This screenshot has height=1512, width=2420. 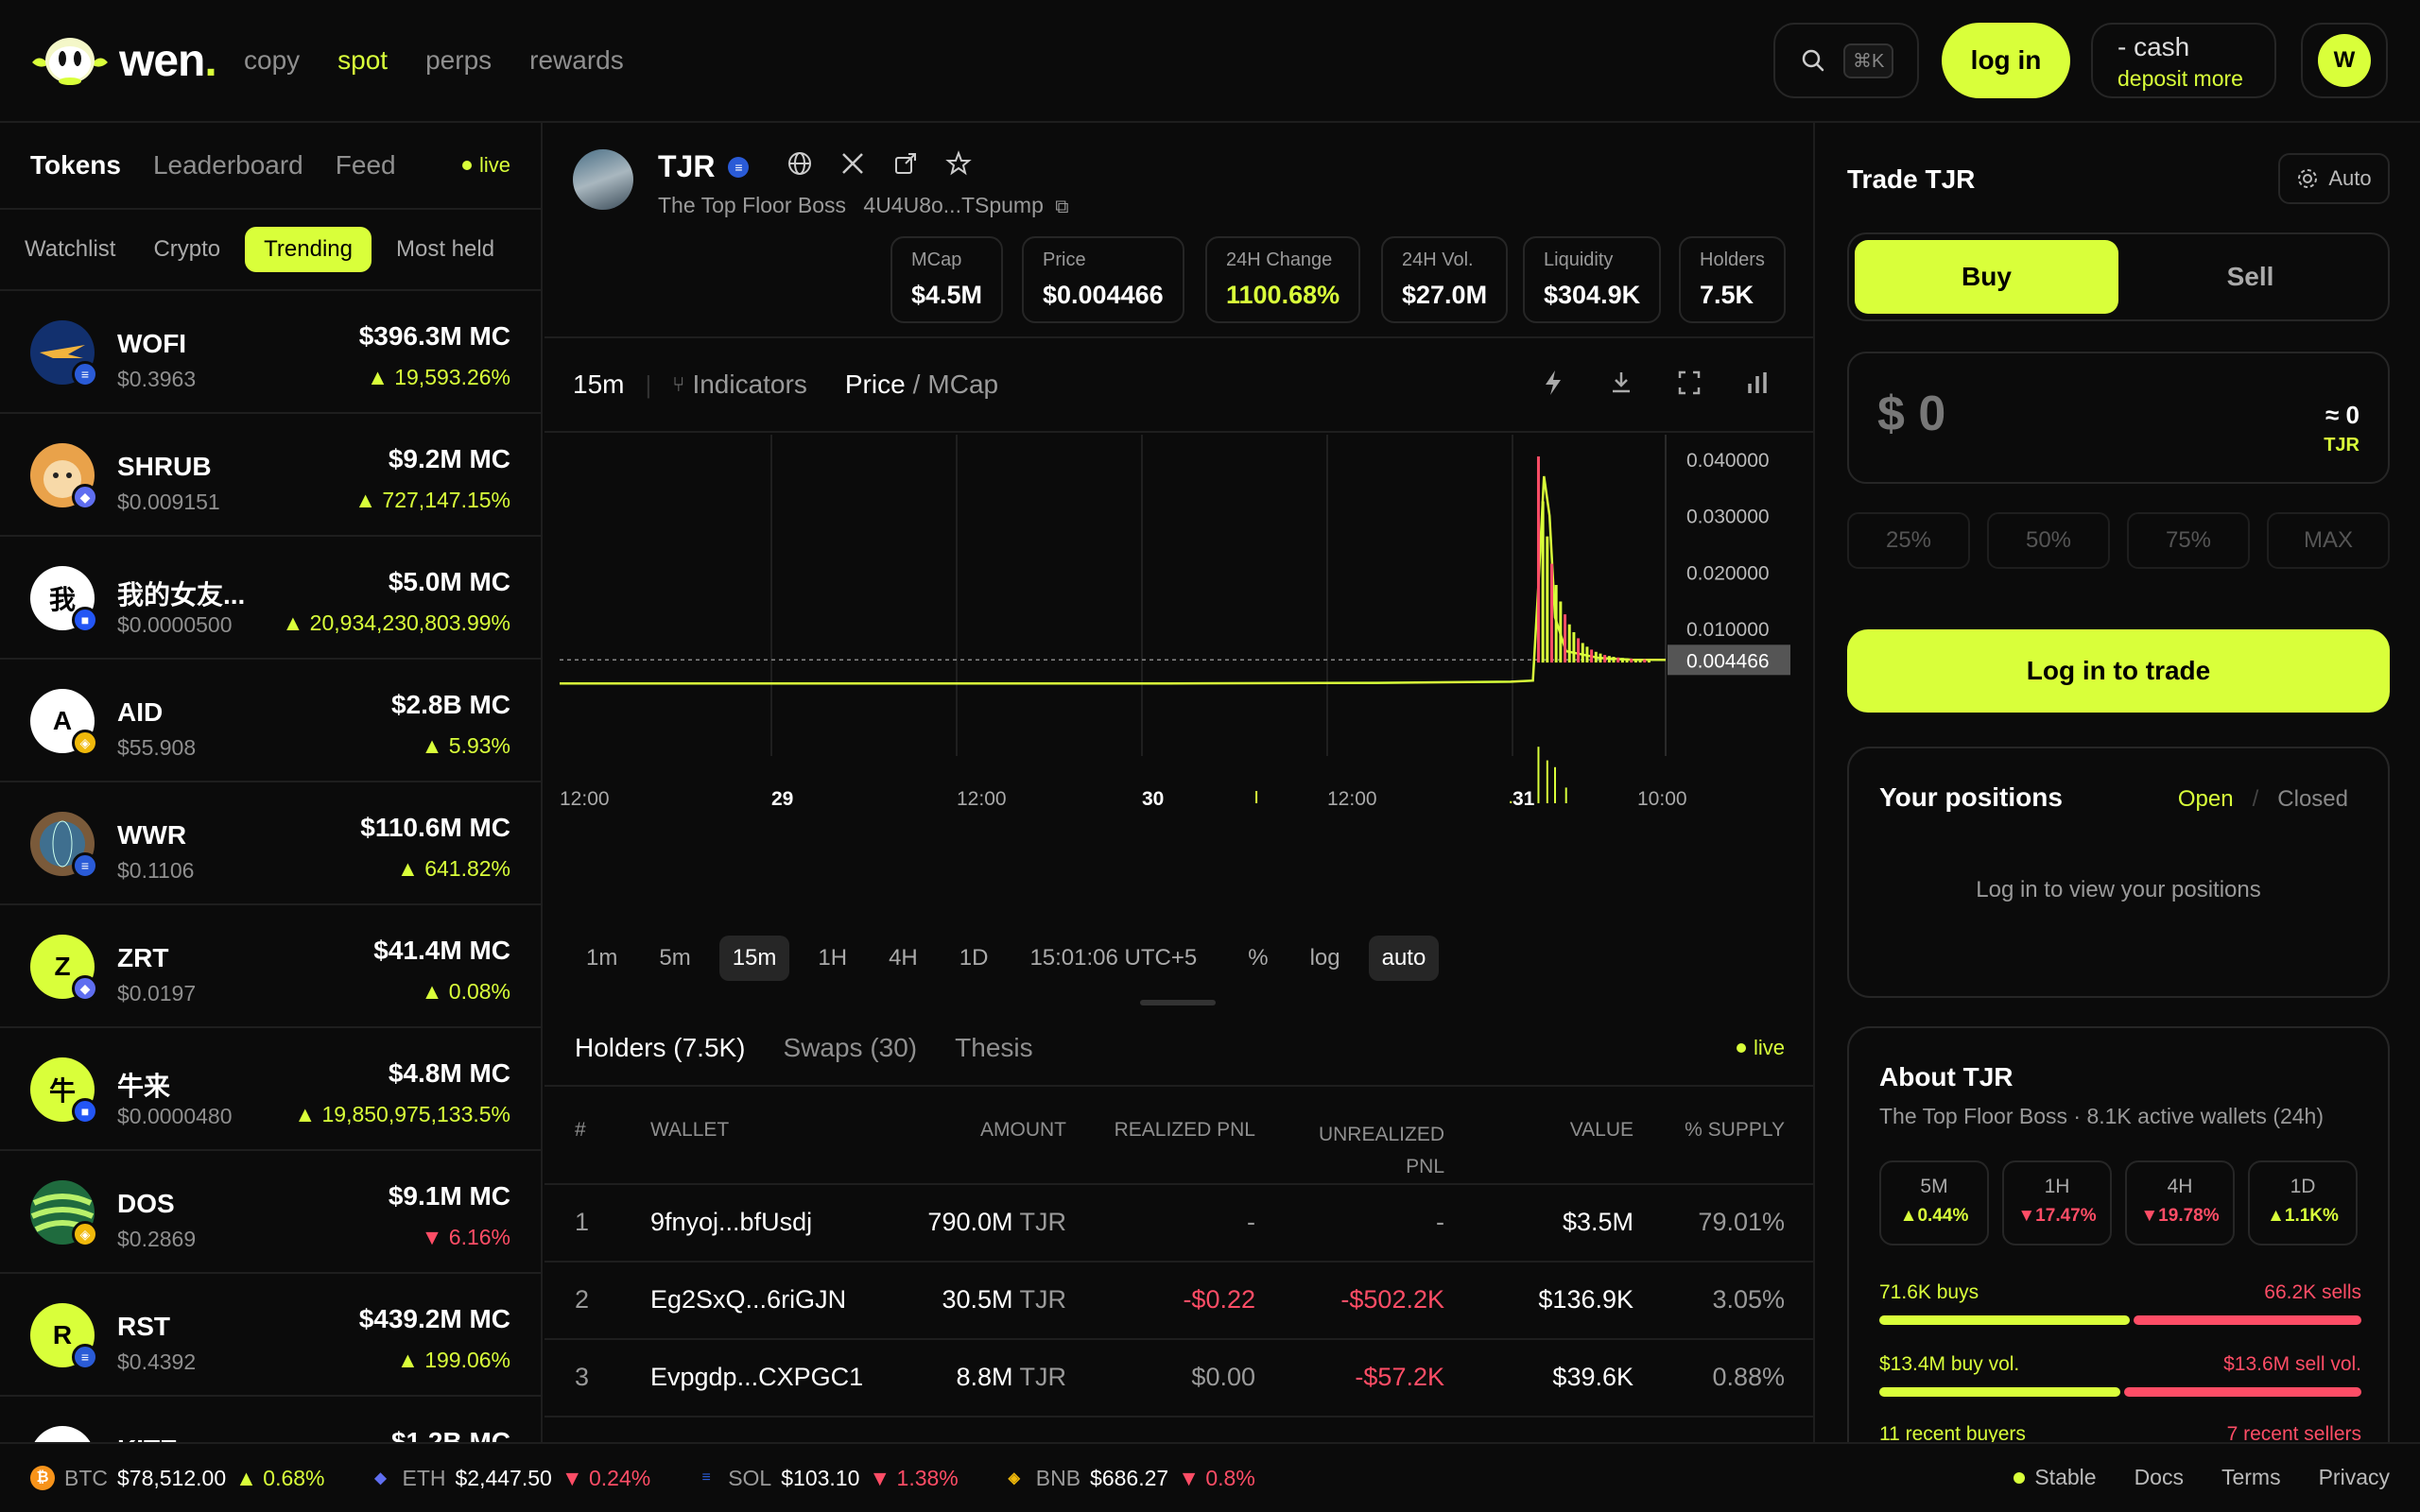 I want to click on indicators-icon: ⑂, so click(x=678, y=384).